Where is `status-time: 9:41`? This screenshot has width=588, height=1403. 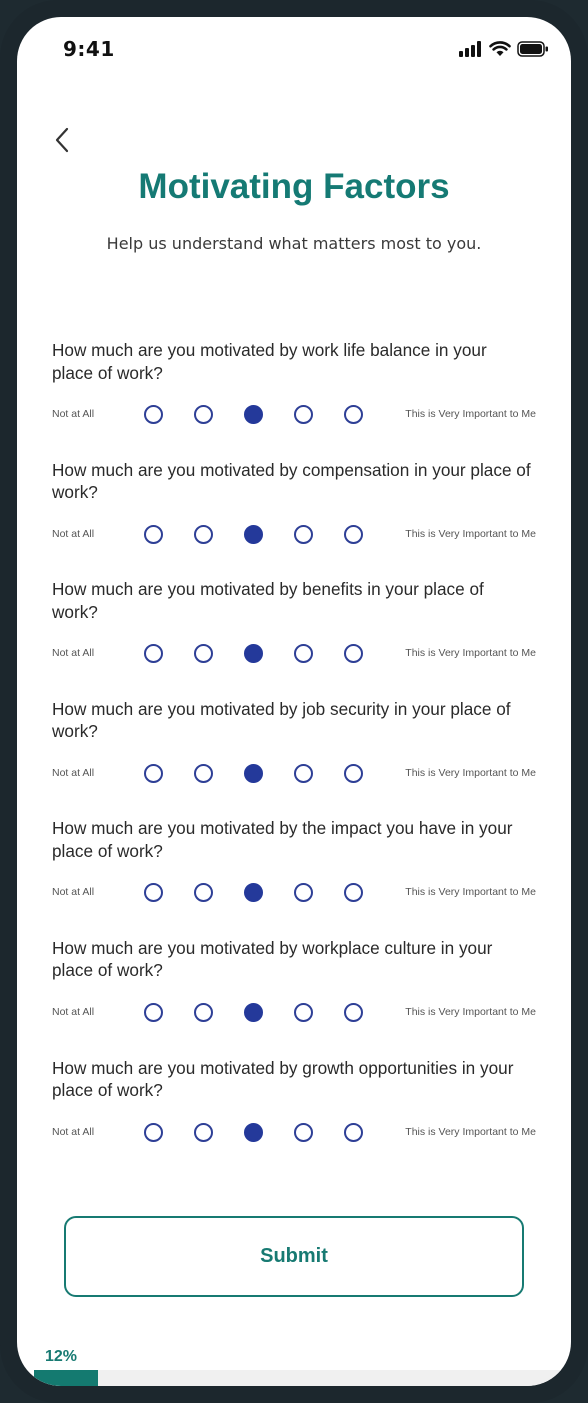 status-time: 9:41 is located at coordinates (89, 49).